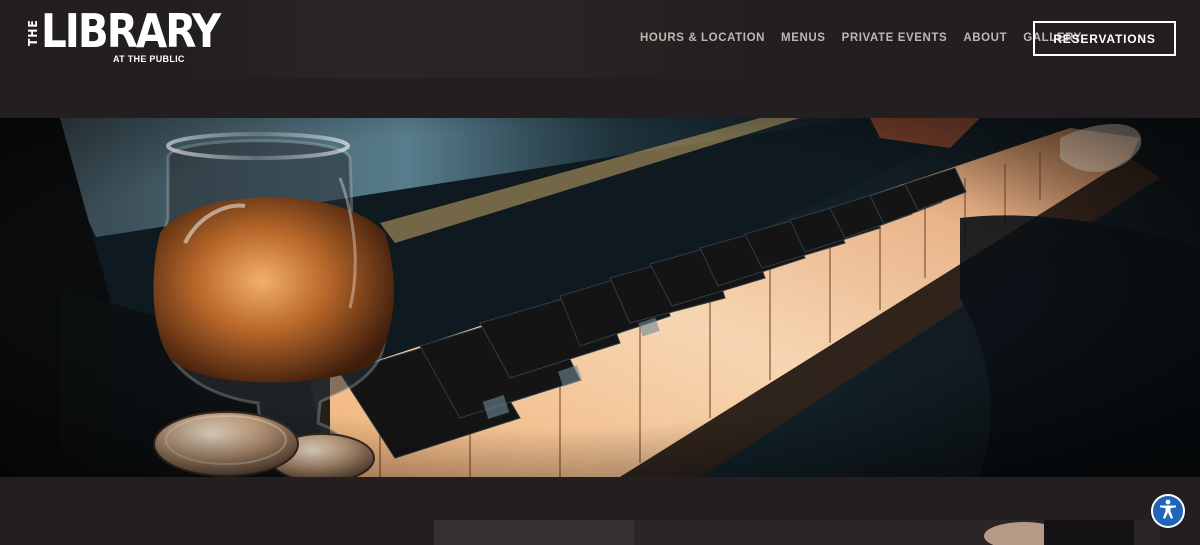  Describe the element at coordinates (1104, 38) in the screenshot. I see `reservations-button: RESERVATIONS` at that location.